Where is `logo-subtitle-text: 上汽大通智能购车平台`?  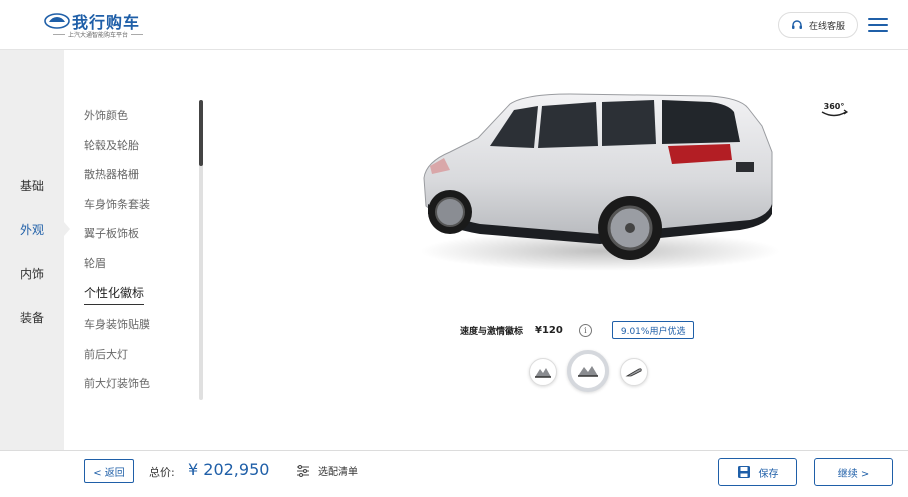
logo-subtitle-text: 上汽大通智能购车平台 is located at coordinates (98, 35).